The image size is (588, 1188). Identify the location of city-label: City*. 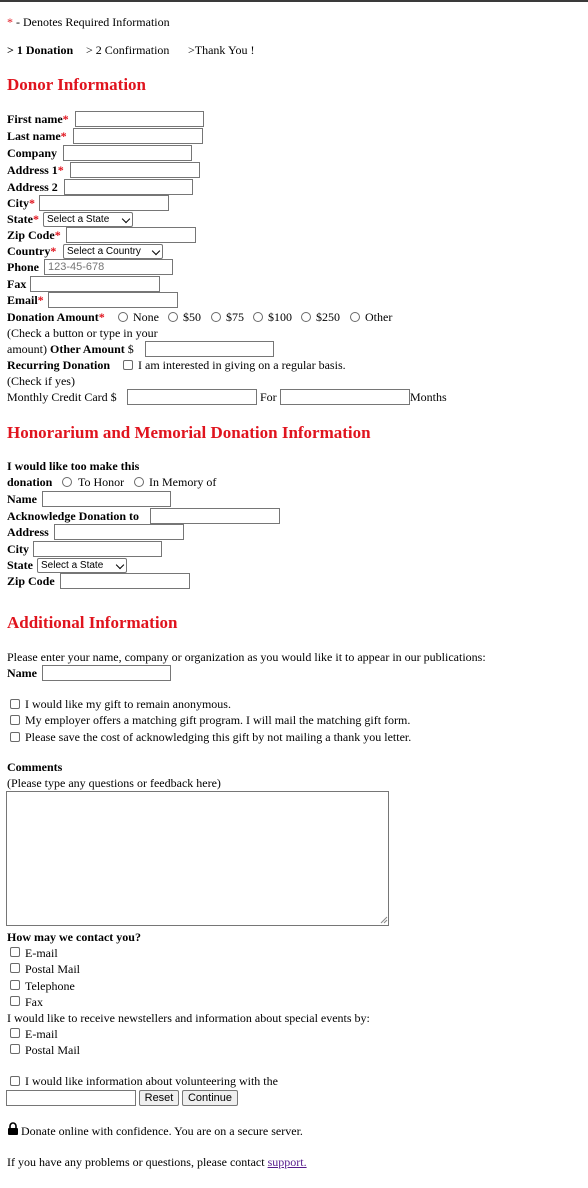
(21, 203).